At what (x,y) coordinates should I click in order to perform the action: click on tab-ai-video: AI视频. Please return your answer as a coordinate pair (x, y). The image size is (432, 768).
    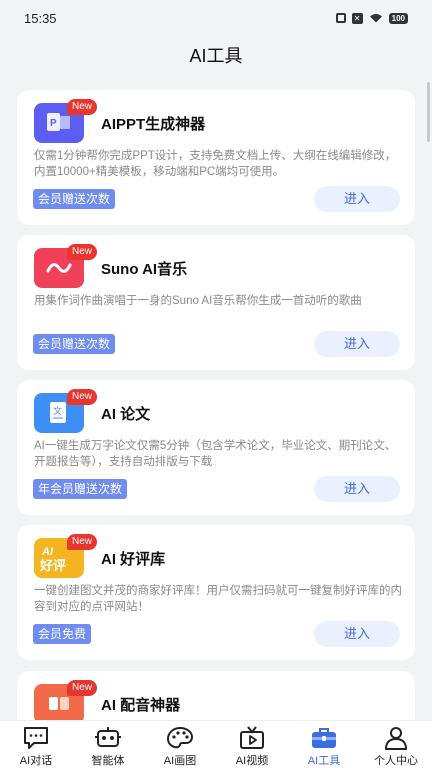
    Looking at the image, I should click on (252, 744).